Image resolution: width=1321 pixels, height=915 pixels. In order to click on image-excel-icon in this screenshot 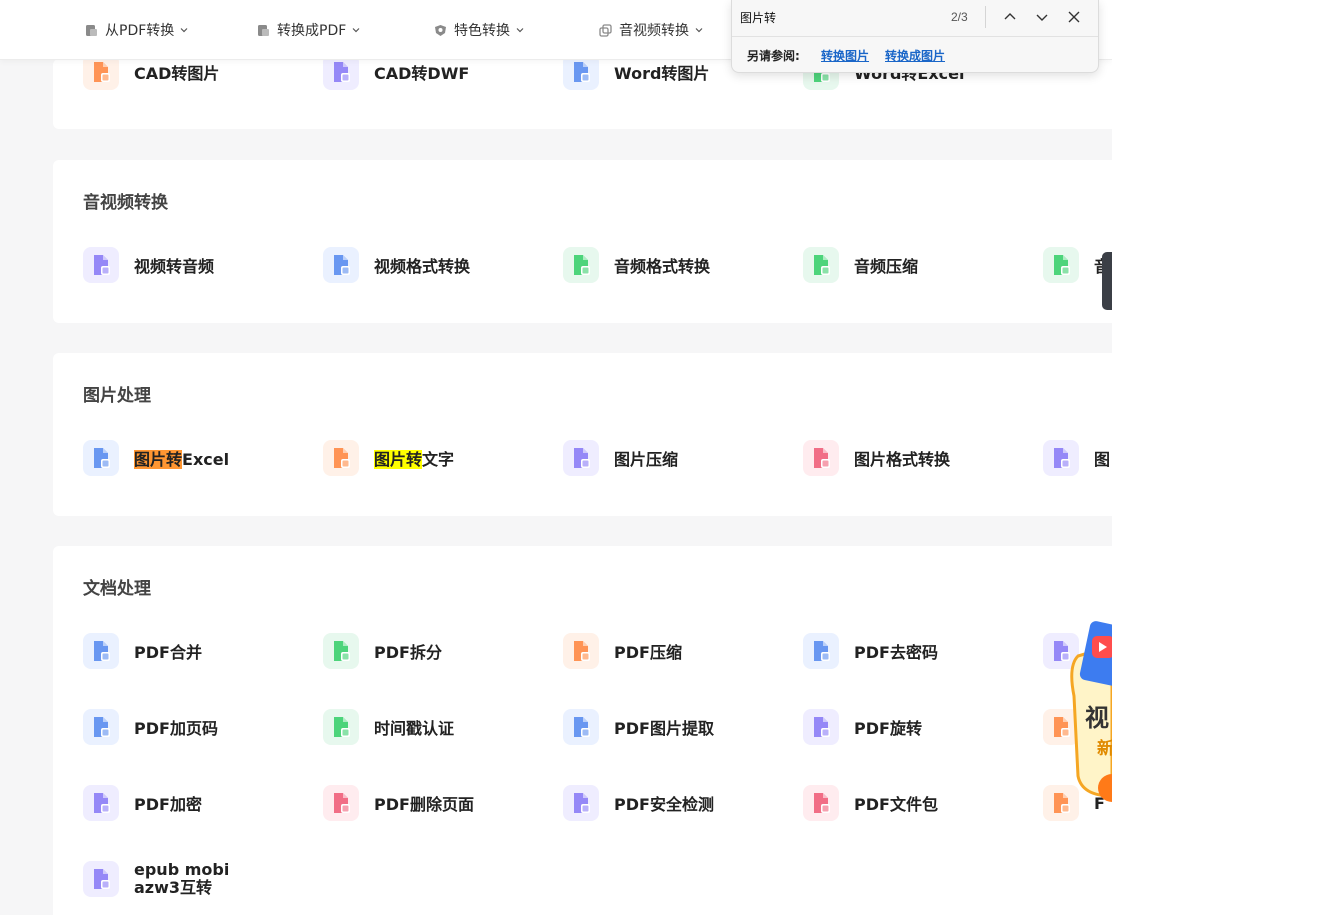, I will do `click(101, 458)`.